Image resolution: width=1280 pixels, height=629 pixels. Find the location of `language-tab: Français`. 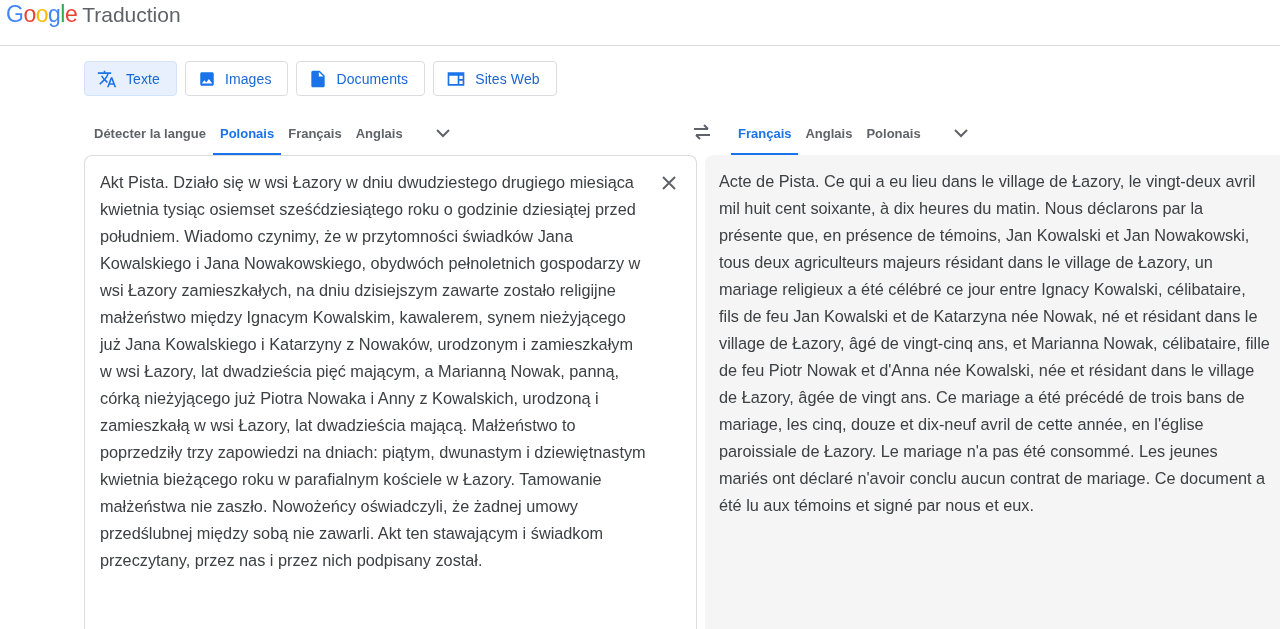

language-tab: Français is located at coordinates (315, 134).